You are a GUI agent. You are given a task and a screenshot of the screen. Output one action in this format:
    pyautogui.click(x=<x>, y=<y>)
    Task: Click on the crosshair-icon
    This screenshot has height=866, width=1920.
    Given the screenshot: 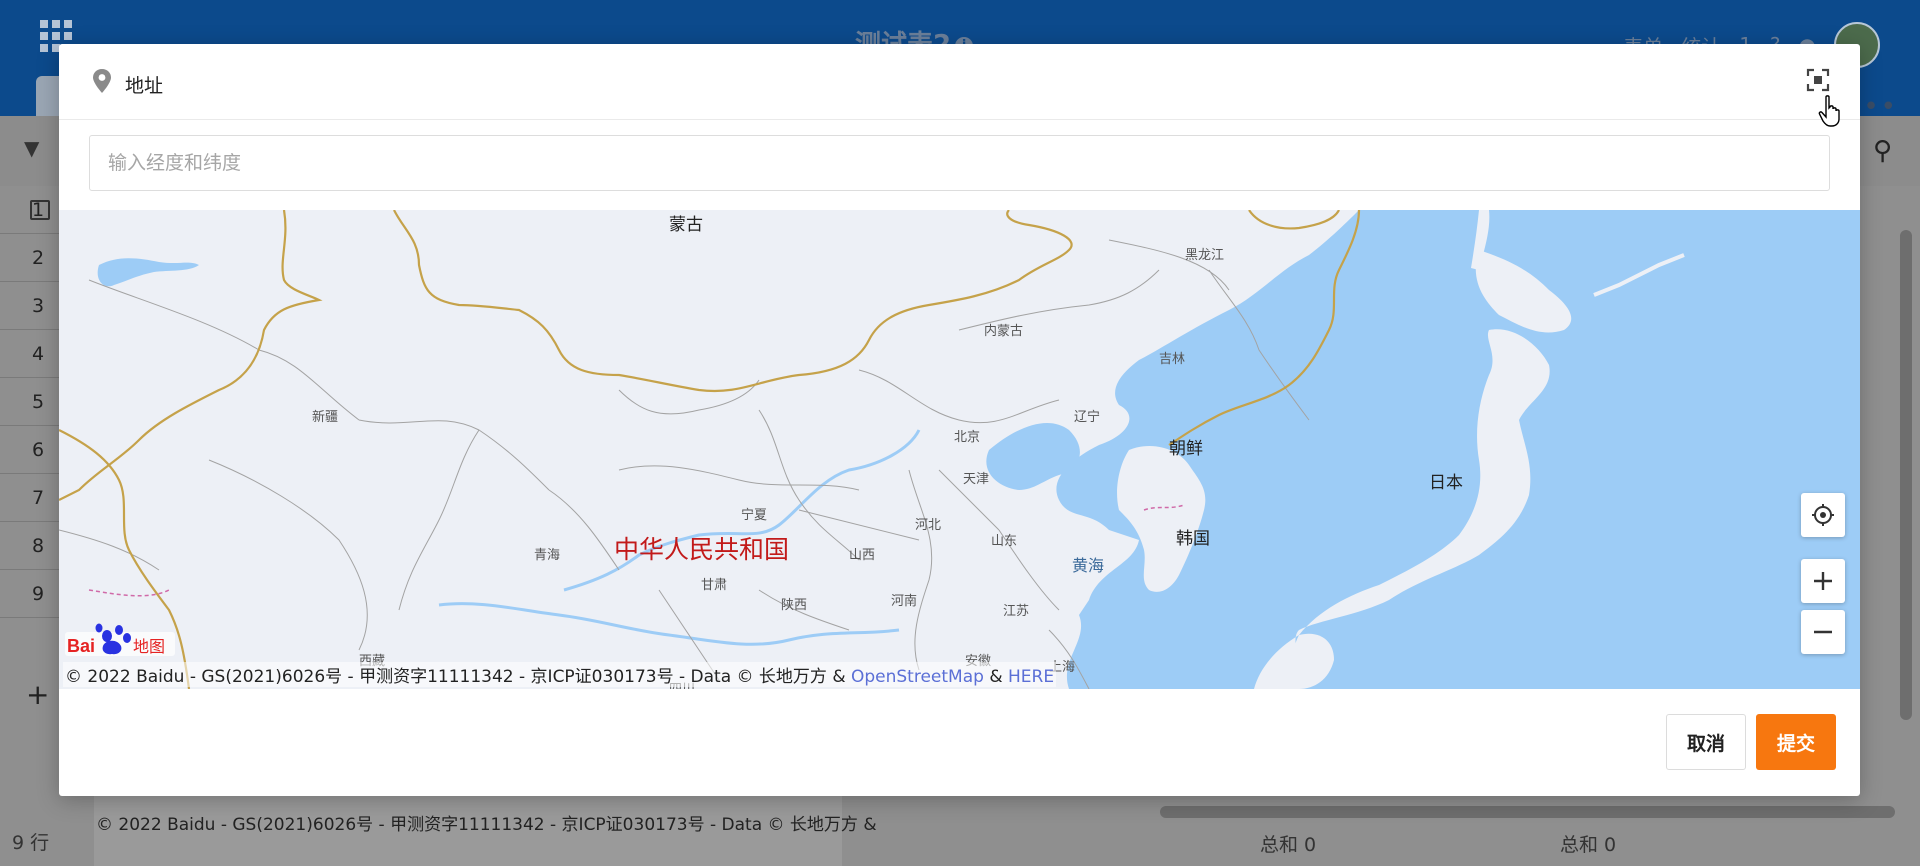 What is the action you would take?
    pyautogui.click(x=1823, y=515)
    